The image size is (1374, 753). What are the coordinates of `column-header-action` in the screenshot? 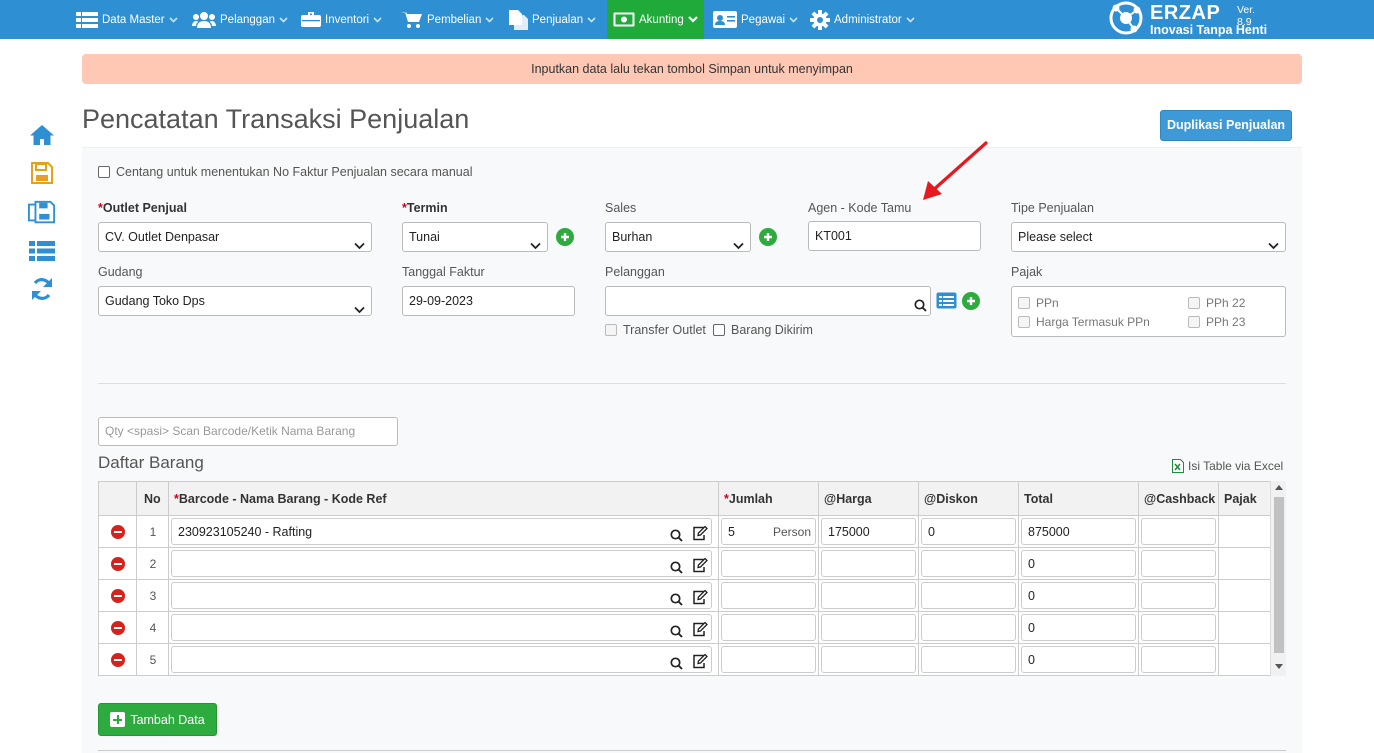 It's located at (118, 499).